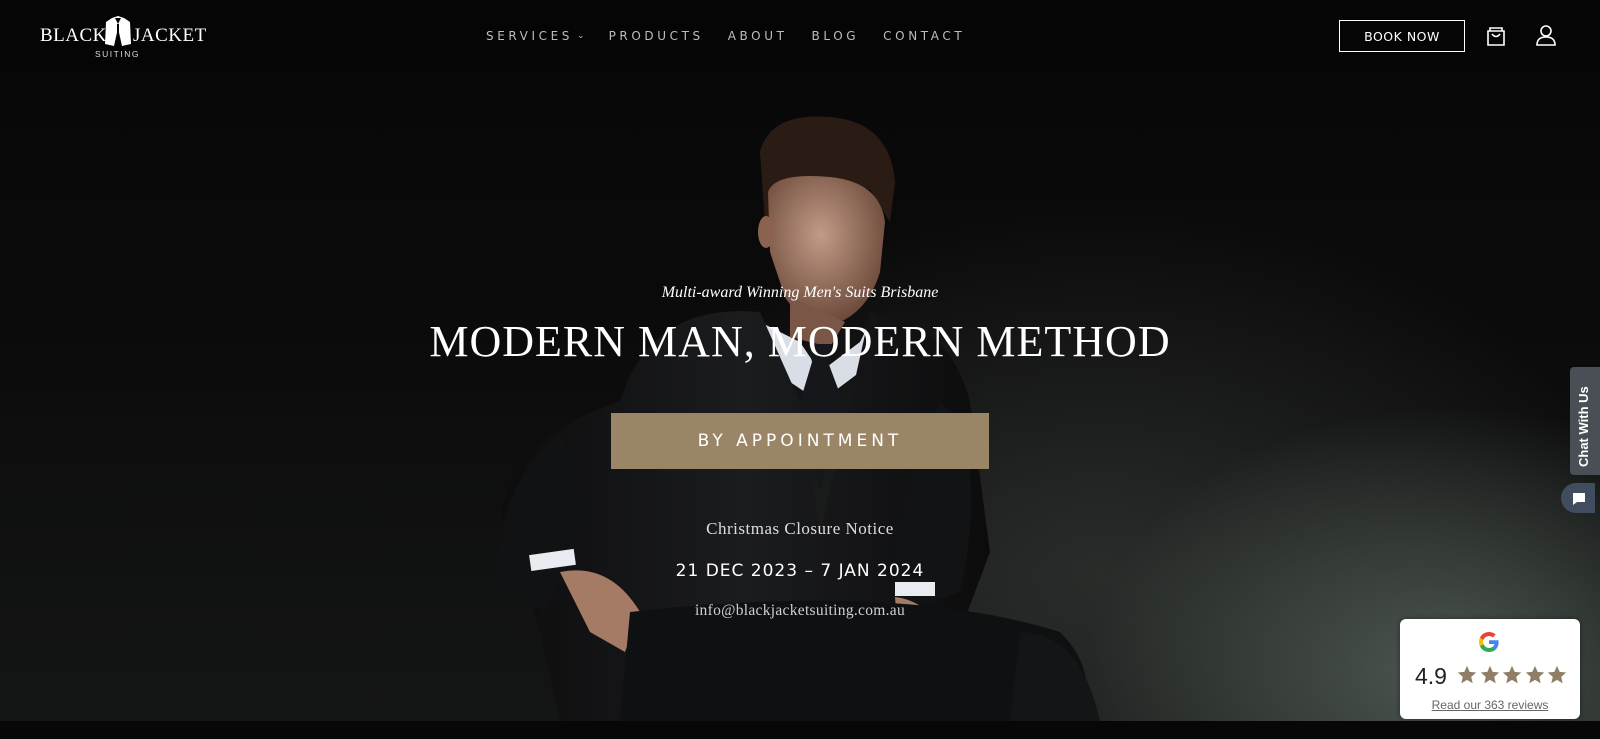 This screenshot has width=1600, height=739. Describe the element at coordinates (1431, 676) in the screenshot. I see `rating-score: 4.9` at that location.